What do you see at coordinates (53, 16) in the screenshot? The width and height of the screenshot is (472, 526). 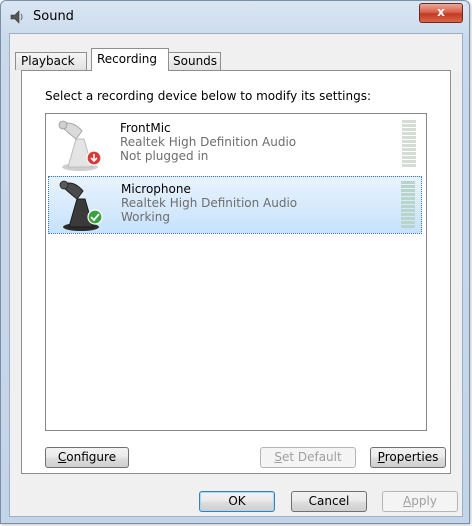 I see `window-title: Sound` at bounding box center [53, 16].